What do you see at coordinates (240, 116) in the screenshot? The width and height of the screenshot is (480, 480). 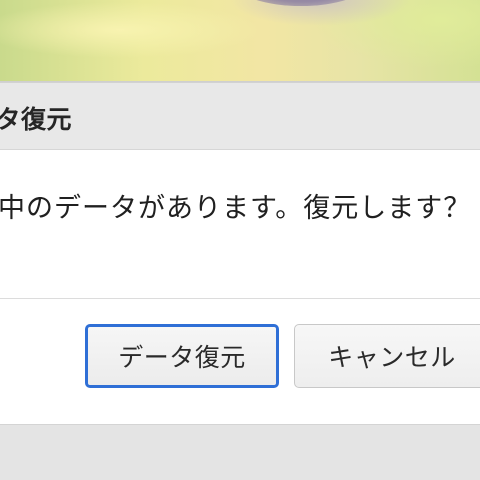 I see `dialog-header: ータ復元` at bounding box center [240, 116].